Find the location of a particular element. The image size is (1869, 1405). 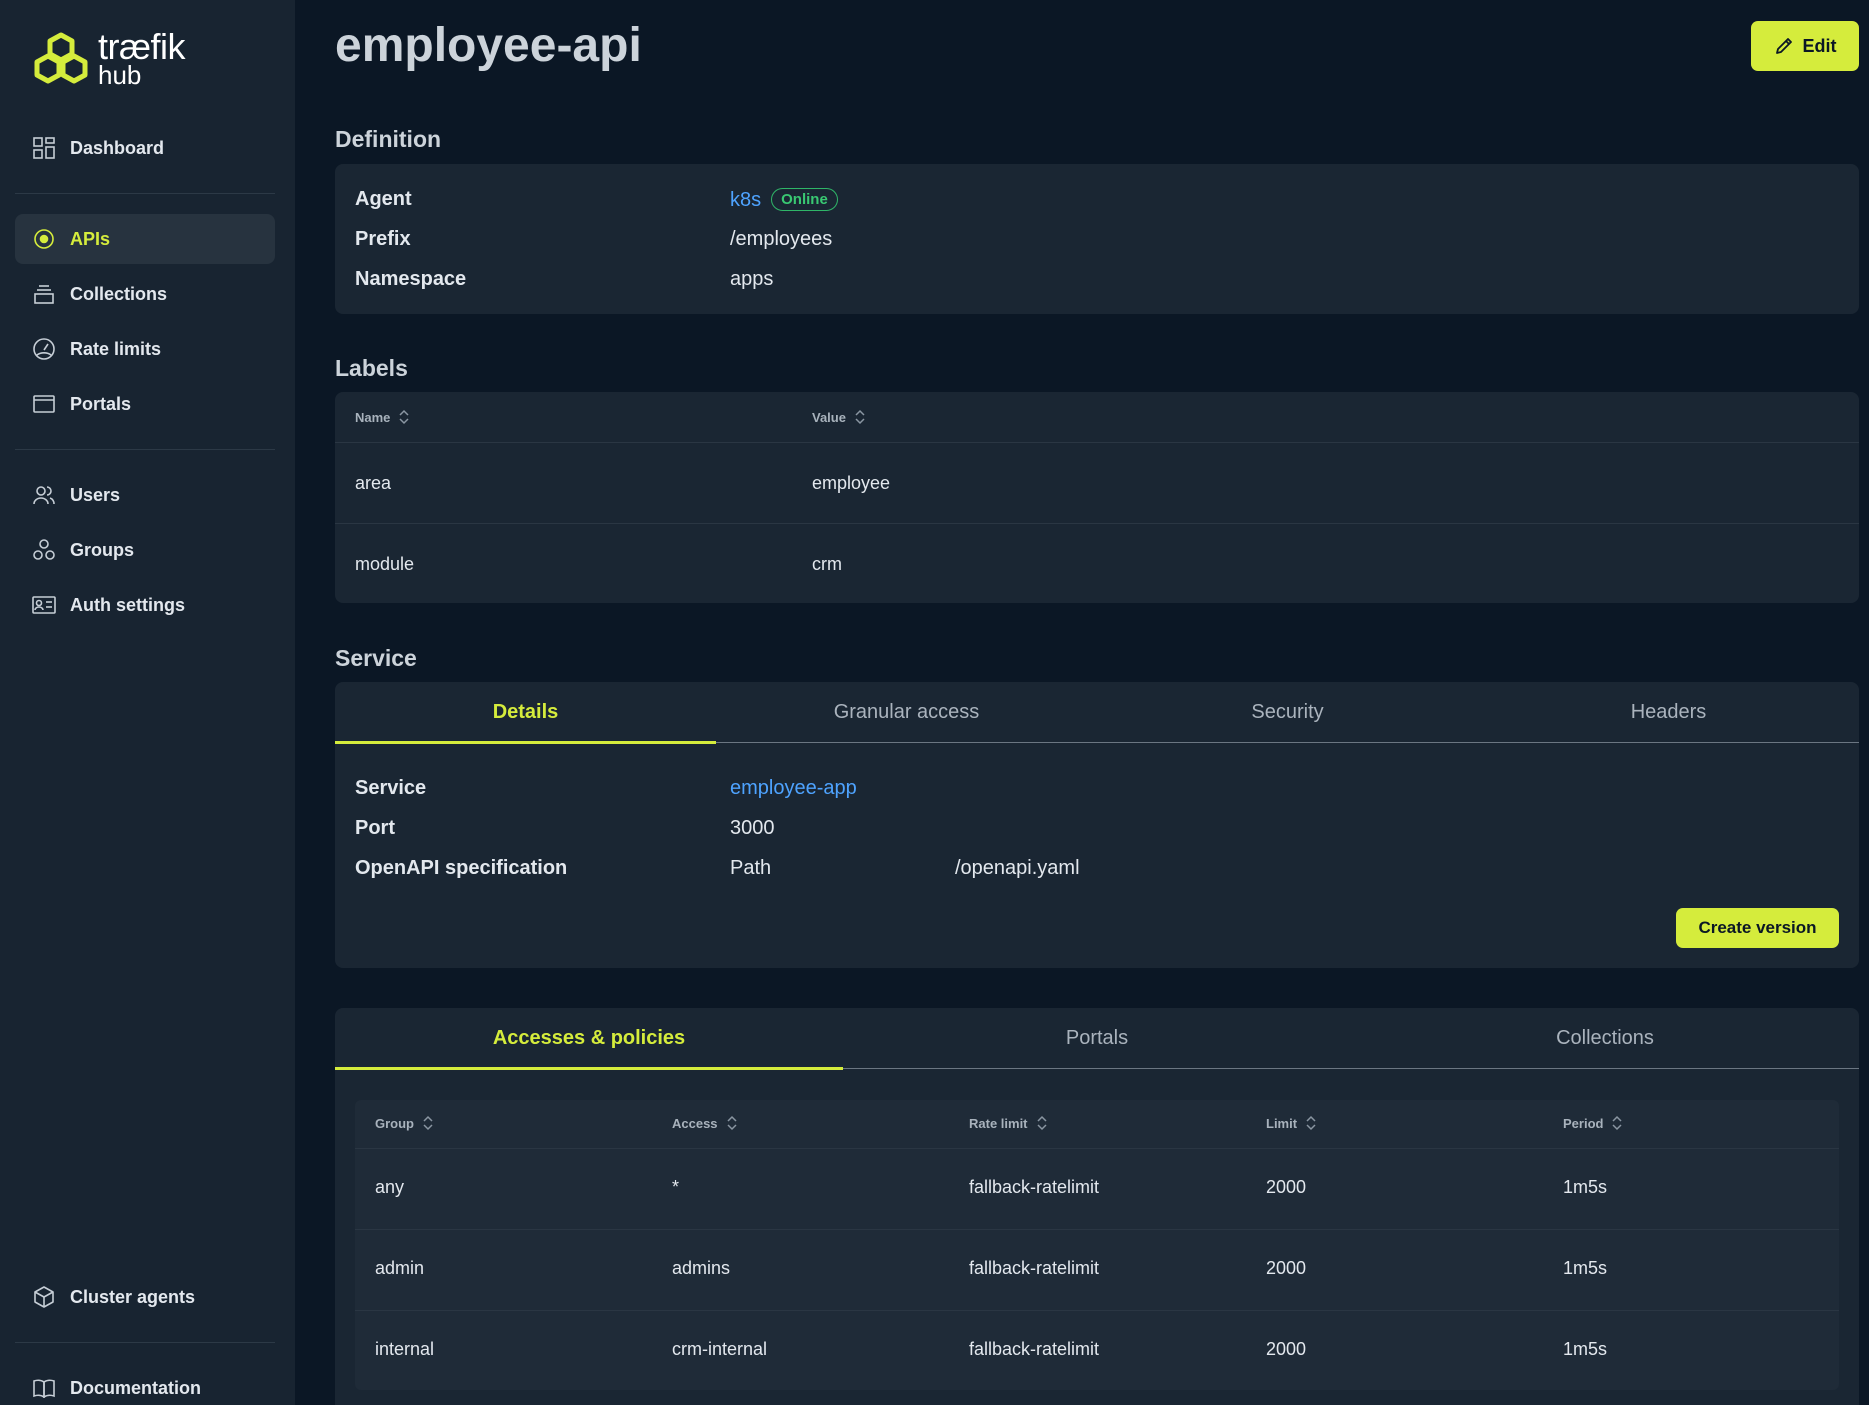

column-header-value: Value is located at coordinates (839, 417).